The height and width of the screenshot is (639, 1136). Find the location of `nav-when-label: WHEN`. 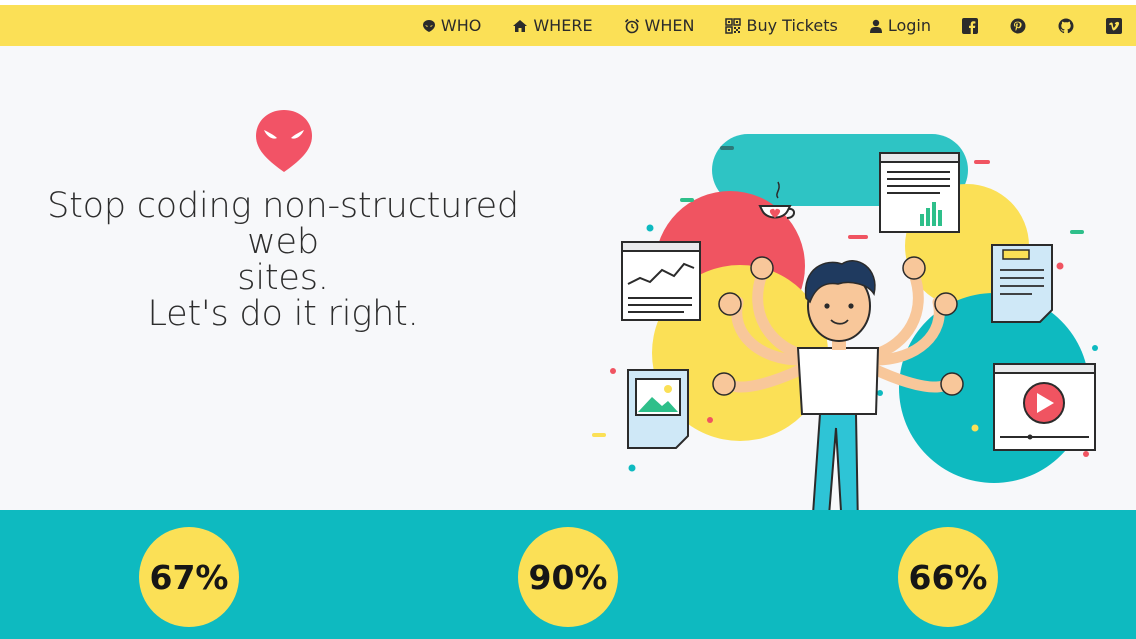

nav-when-label: WHEN is located at coordinates (669, 25).